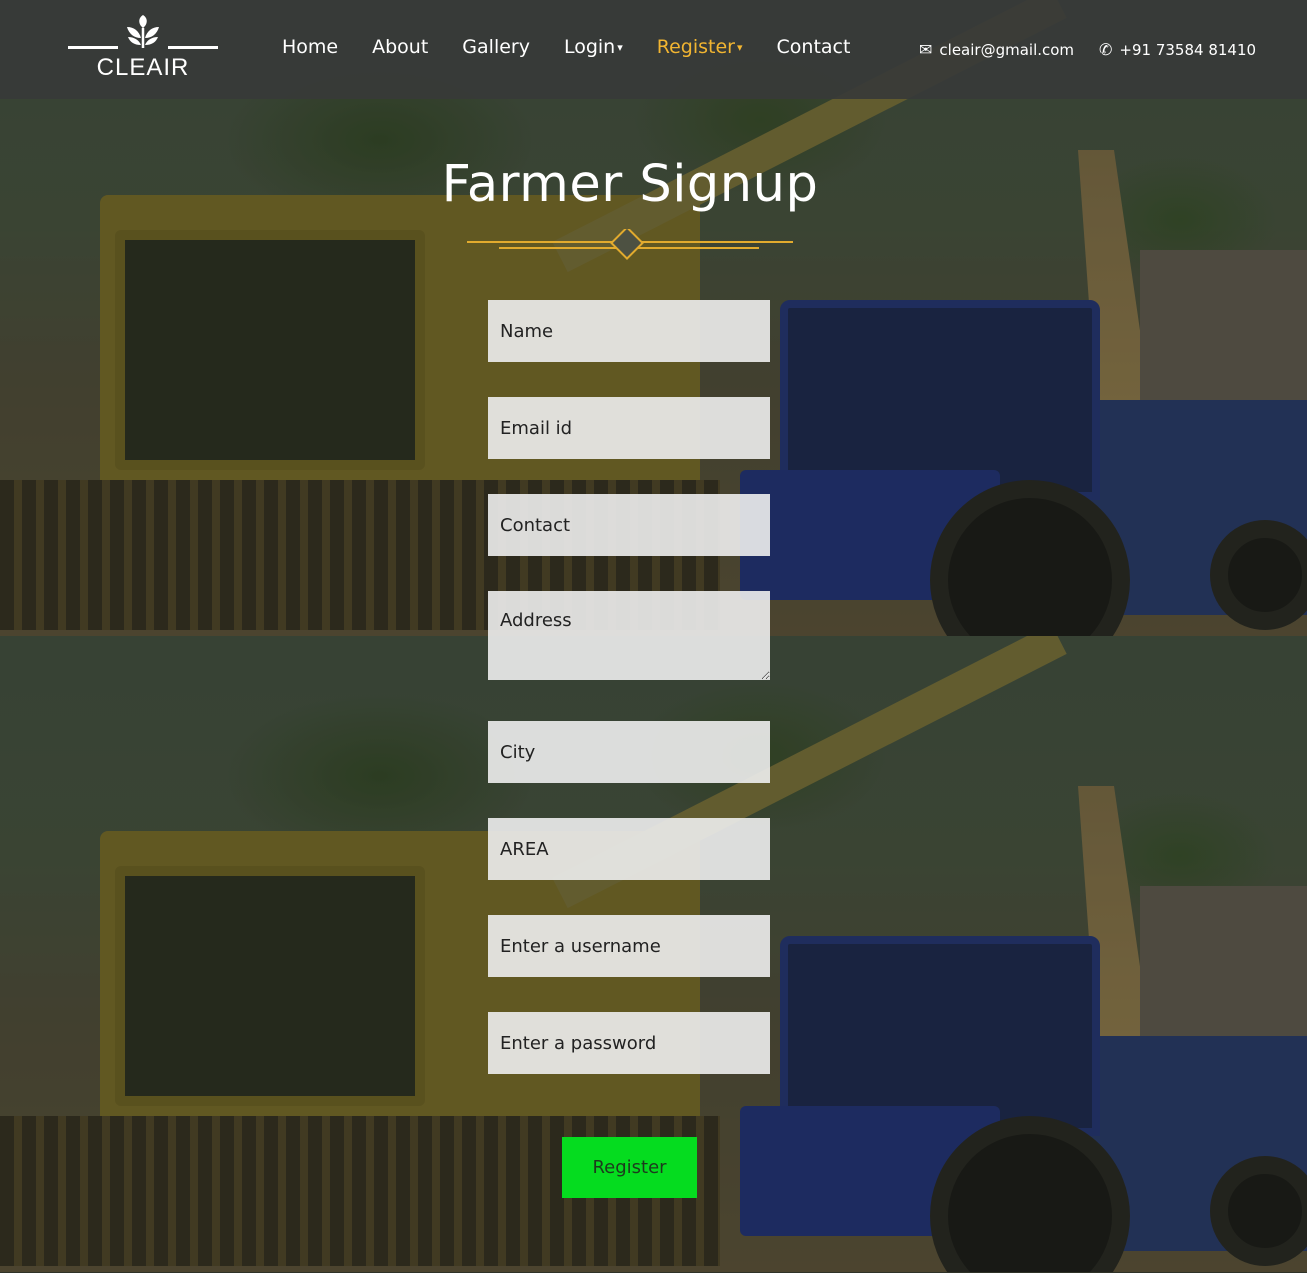  I want to click on contact-phone: ✆ +91 73584 81410, so click(1177, 49).